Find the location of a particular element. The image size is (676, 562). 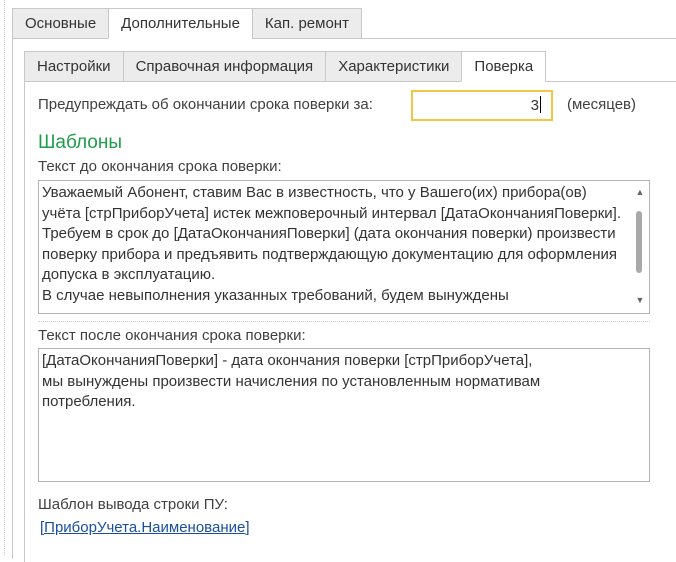

outer-tab-bar: Основные Дополнительные Кап. ремонт is located at coordinates (187, 23).